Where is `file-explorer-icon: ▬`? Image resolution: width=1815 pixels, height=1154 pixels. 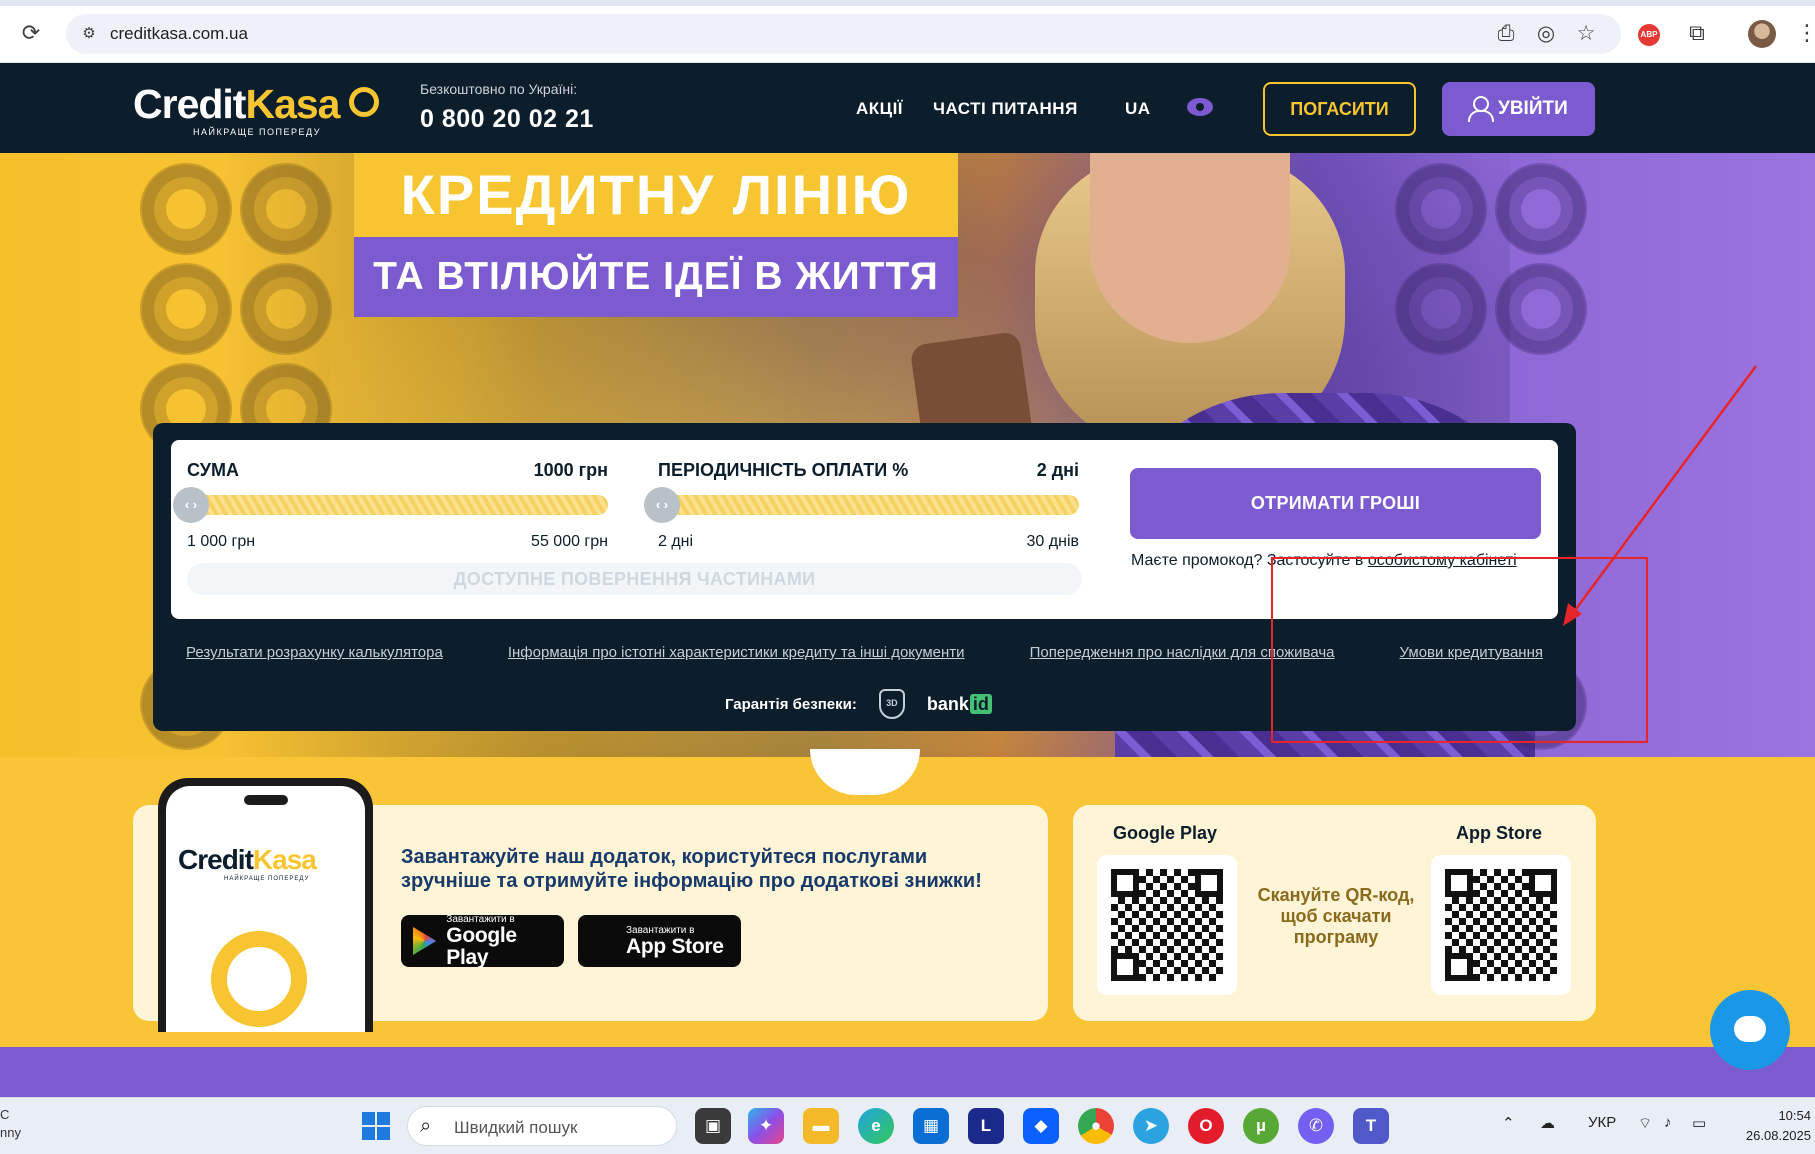 file-explorer-icon: ▬ is located at coordinates (821, 1126).